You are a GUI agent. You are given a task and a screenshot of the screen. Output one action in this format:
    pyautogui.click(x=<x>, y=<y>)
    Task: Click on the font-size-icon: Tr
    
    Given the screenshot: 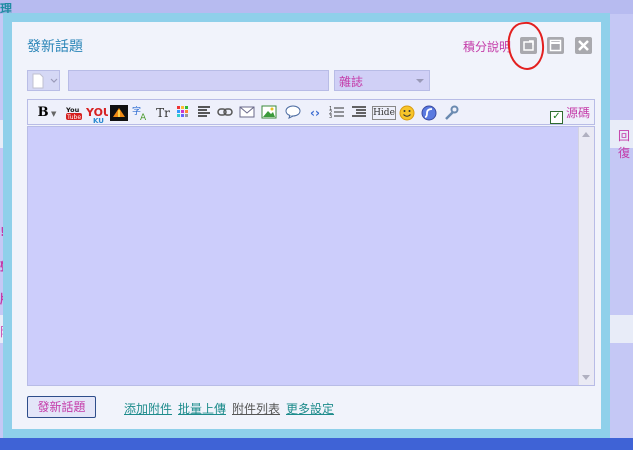 What is the action you would take?
    pyautogui.click(x=163, y=113)
    